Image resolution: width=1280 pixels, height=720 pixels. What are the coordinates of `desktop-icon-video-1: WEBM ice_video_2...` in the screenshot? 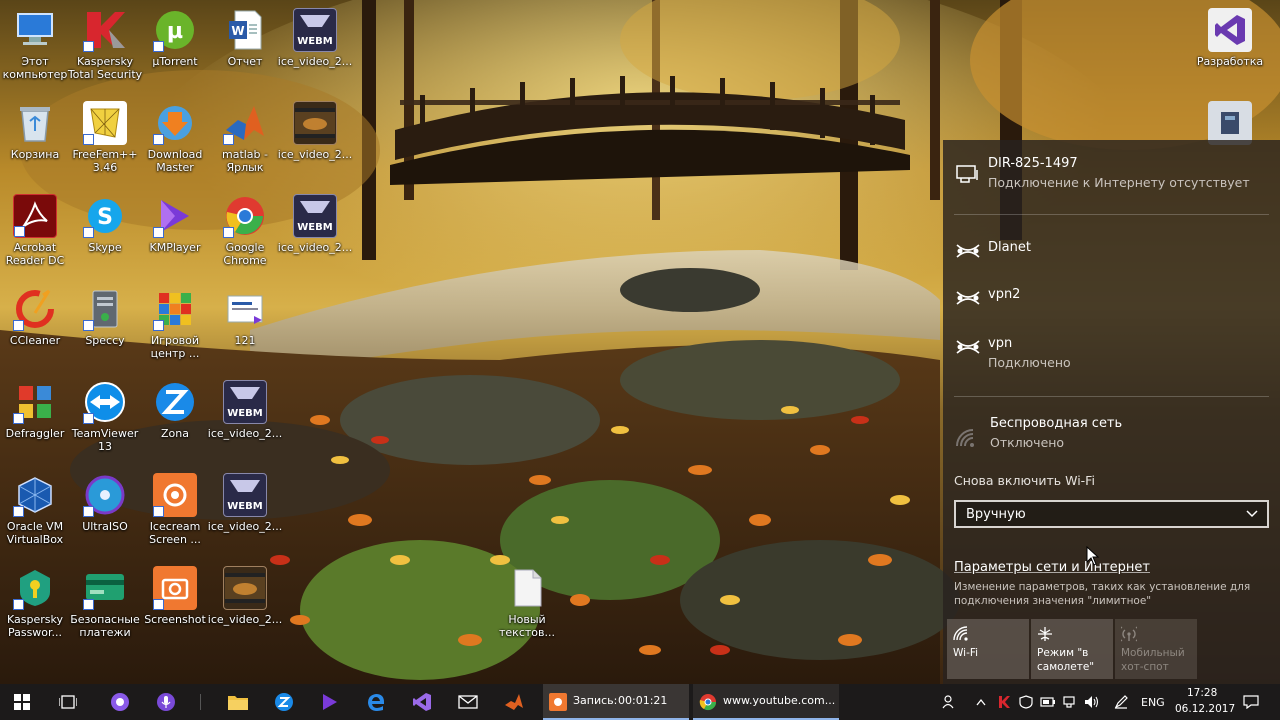 It's located at (315, 44).